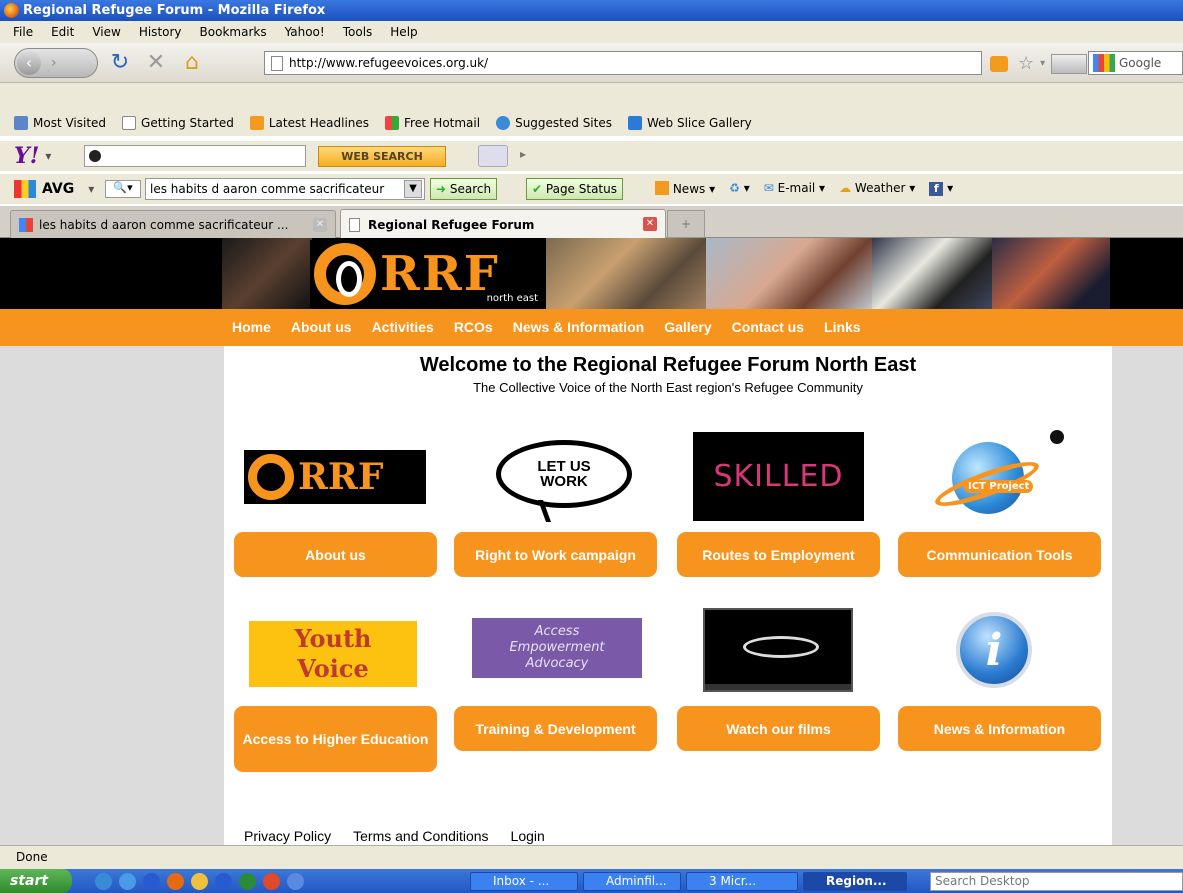 The image size is (1183, 893). Describe the element at coordinates (1039, 63) in the screenshot. I see `url-bar-actions: ☆ ▾` at that location.